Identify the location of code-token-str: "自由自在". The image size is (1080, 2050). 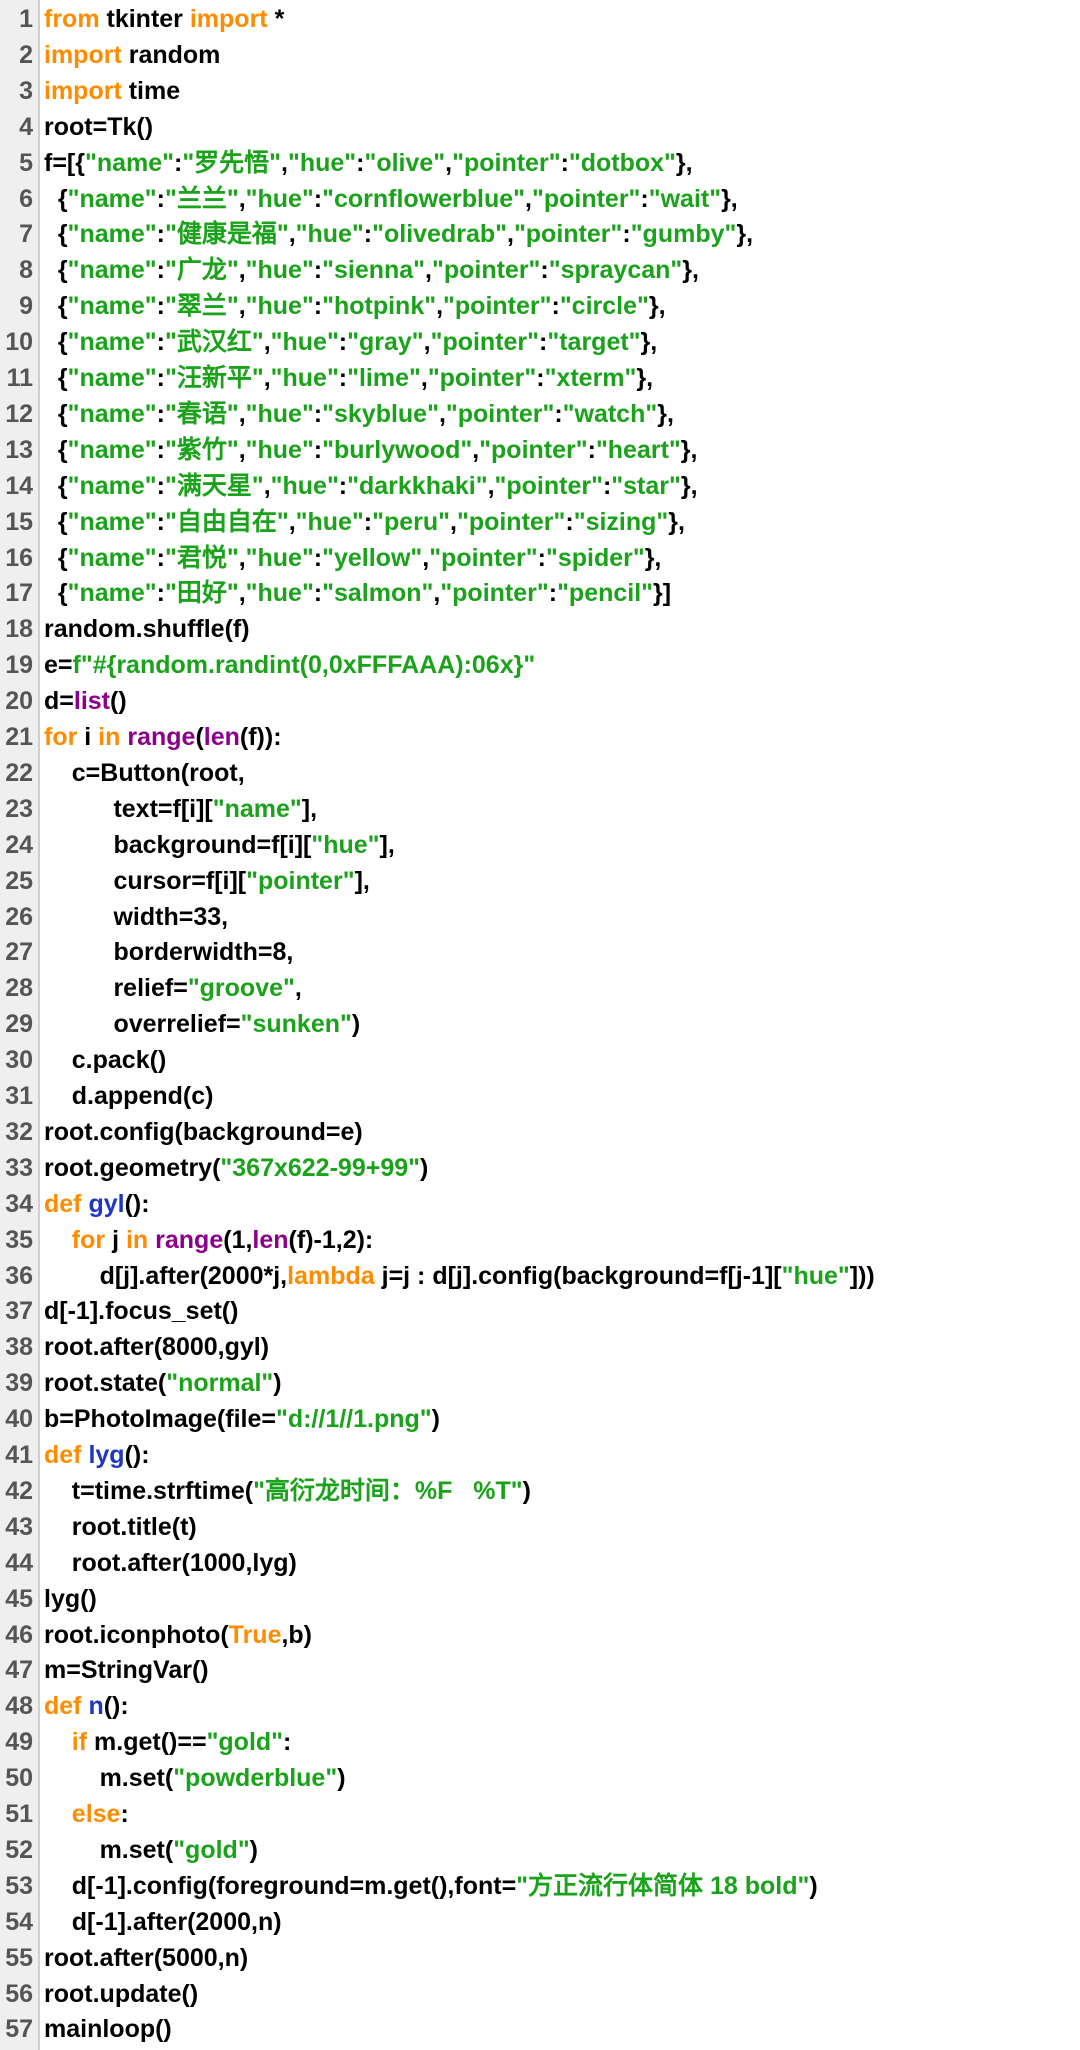
(226, 521).